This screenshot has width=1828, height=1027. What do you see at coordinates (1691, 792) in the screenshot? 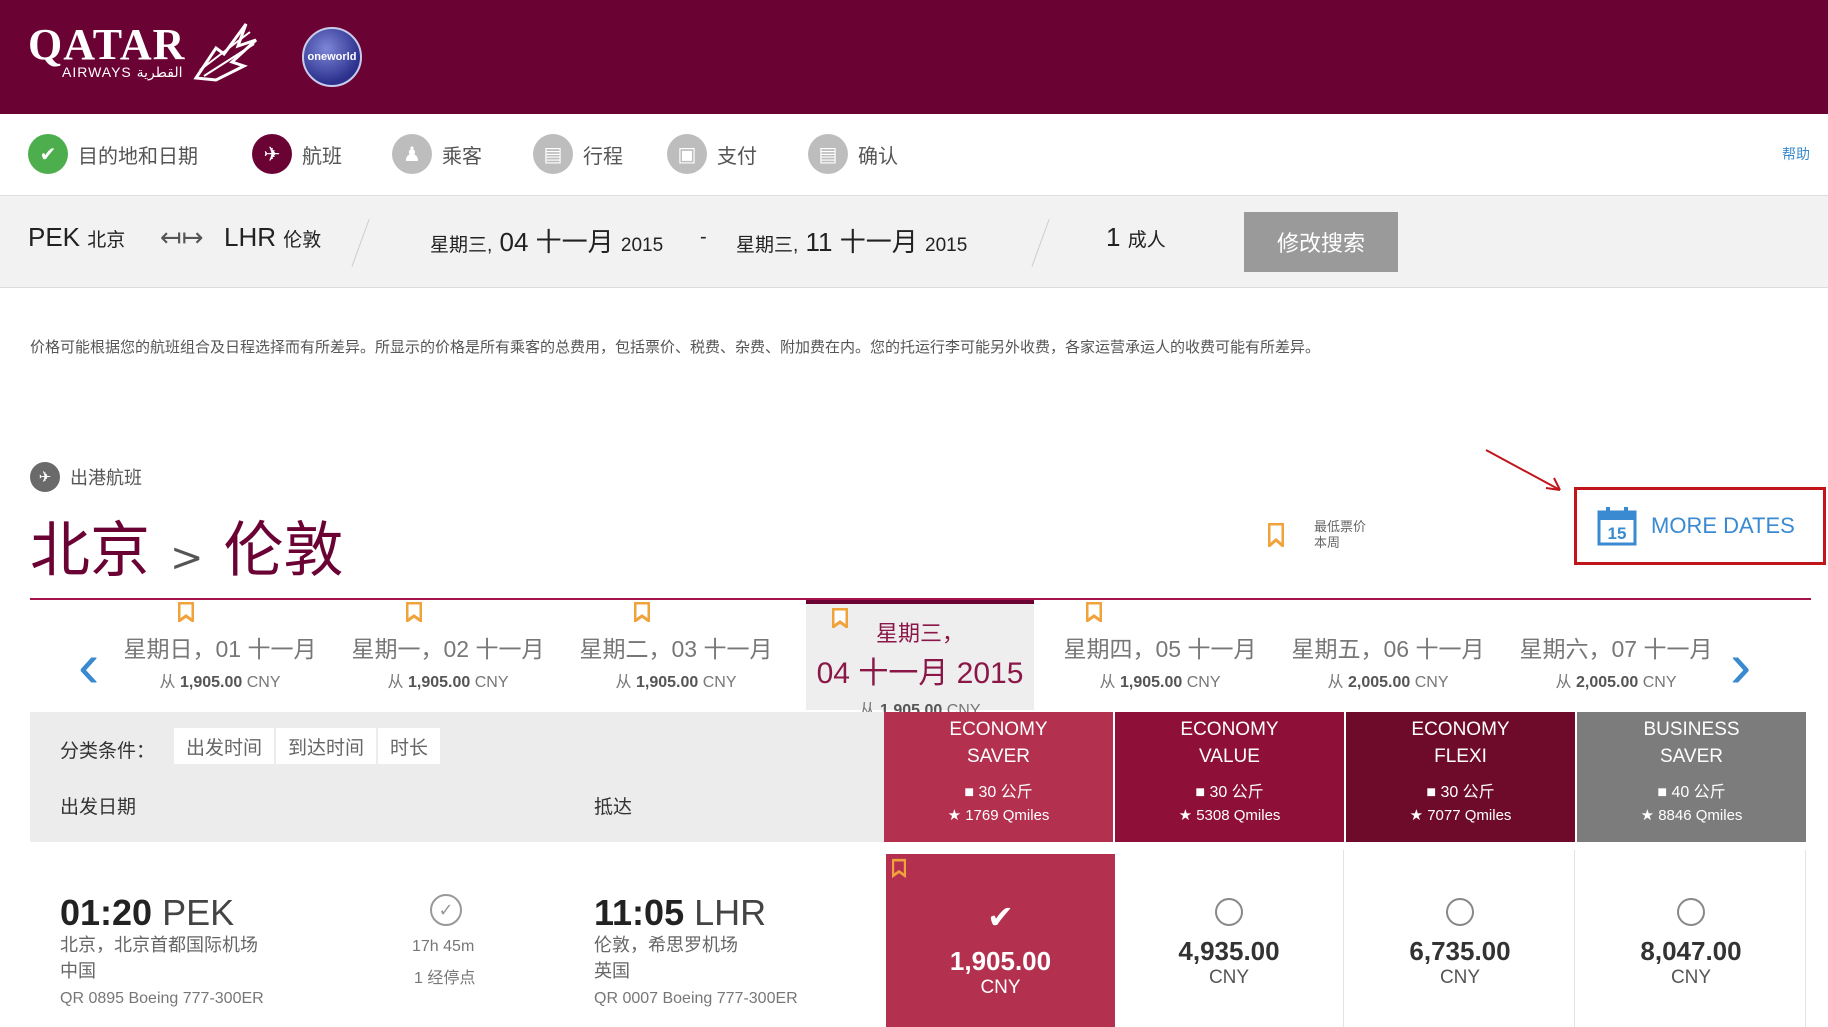
I see `fare-baggage: ■ 40 公斤` at bounding box center [1691, 792].